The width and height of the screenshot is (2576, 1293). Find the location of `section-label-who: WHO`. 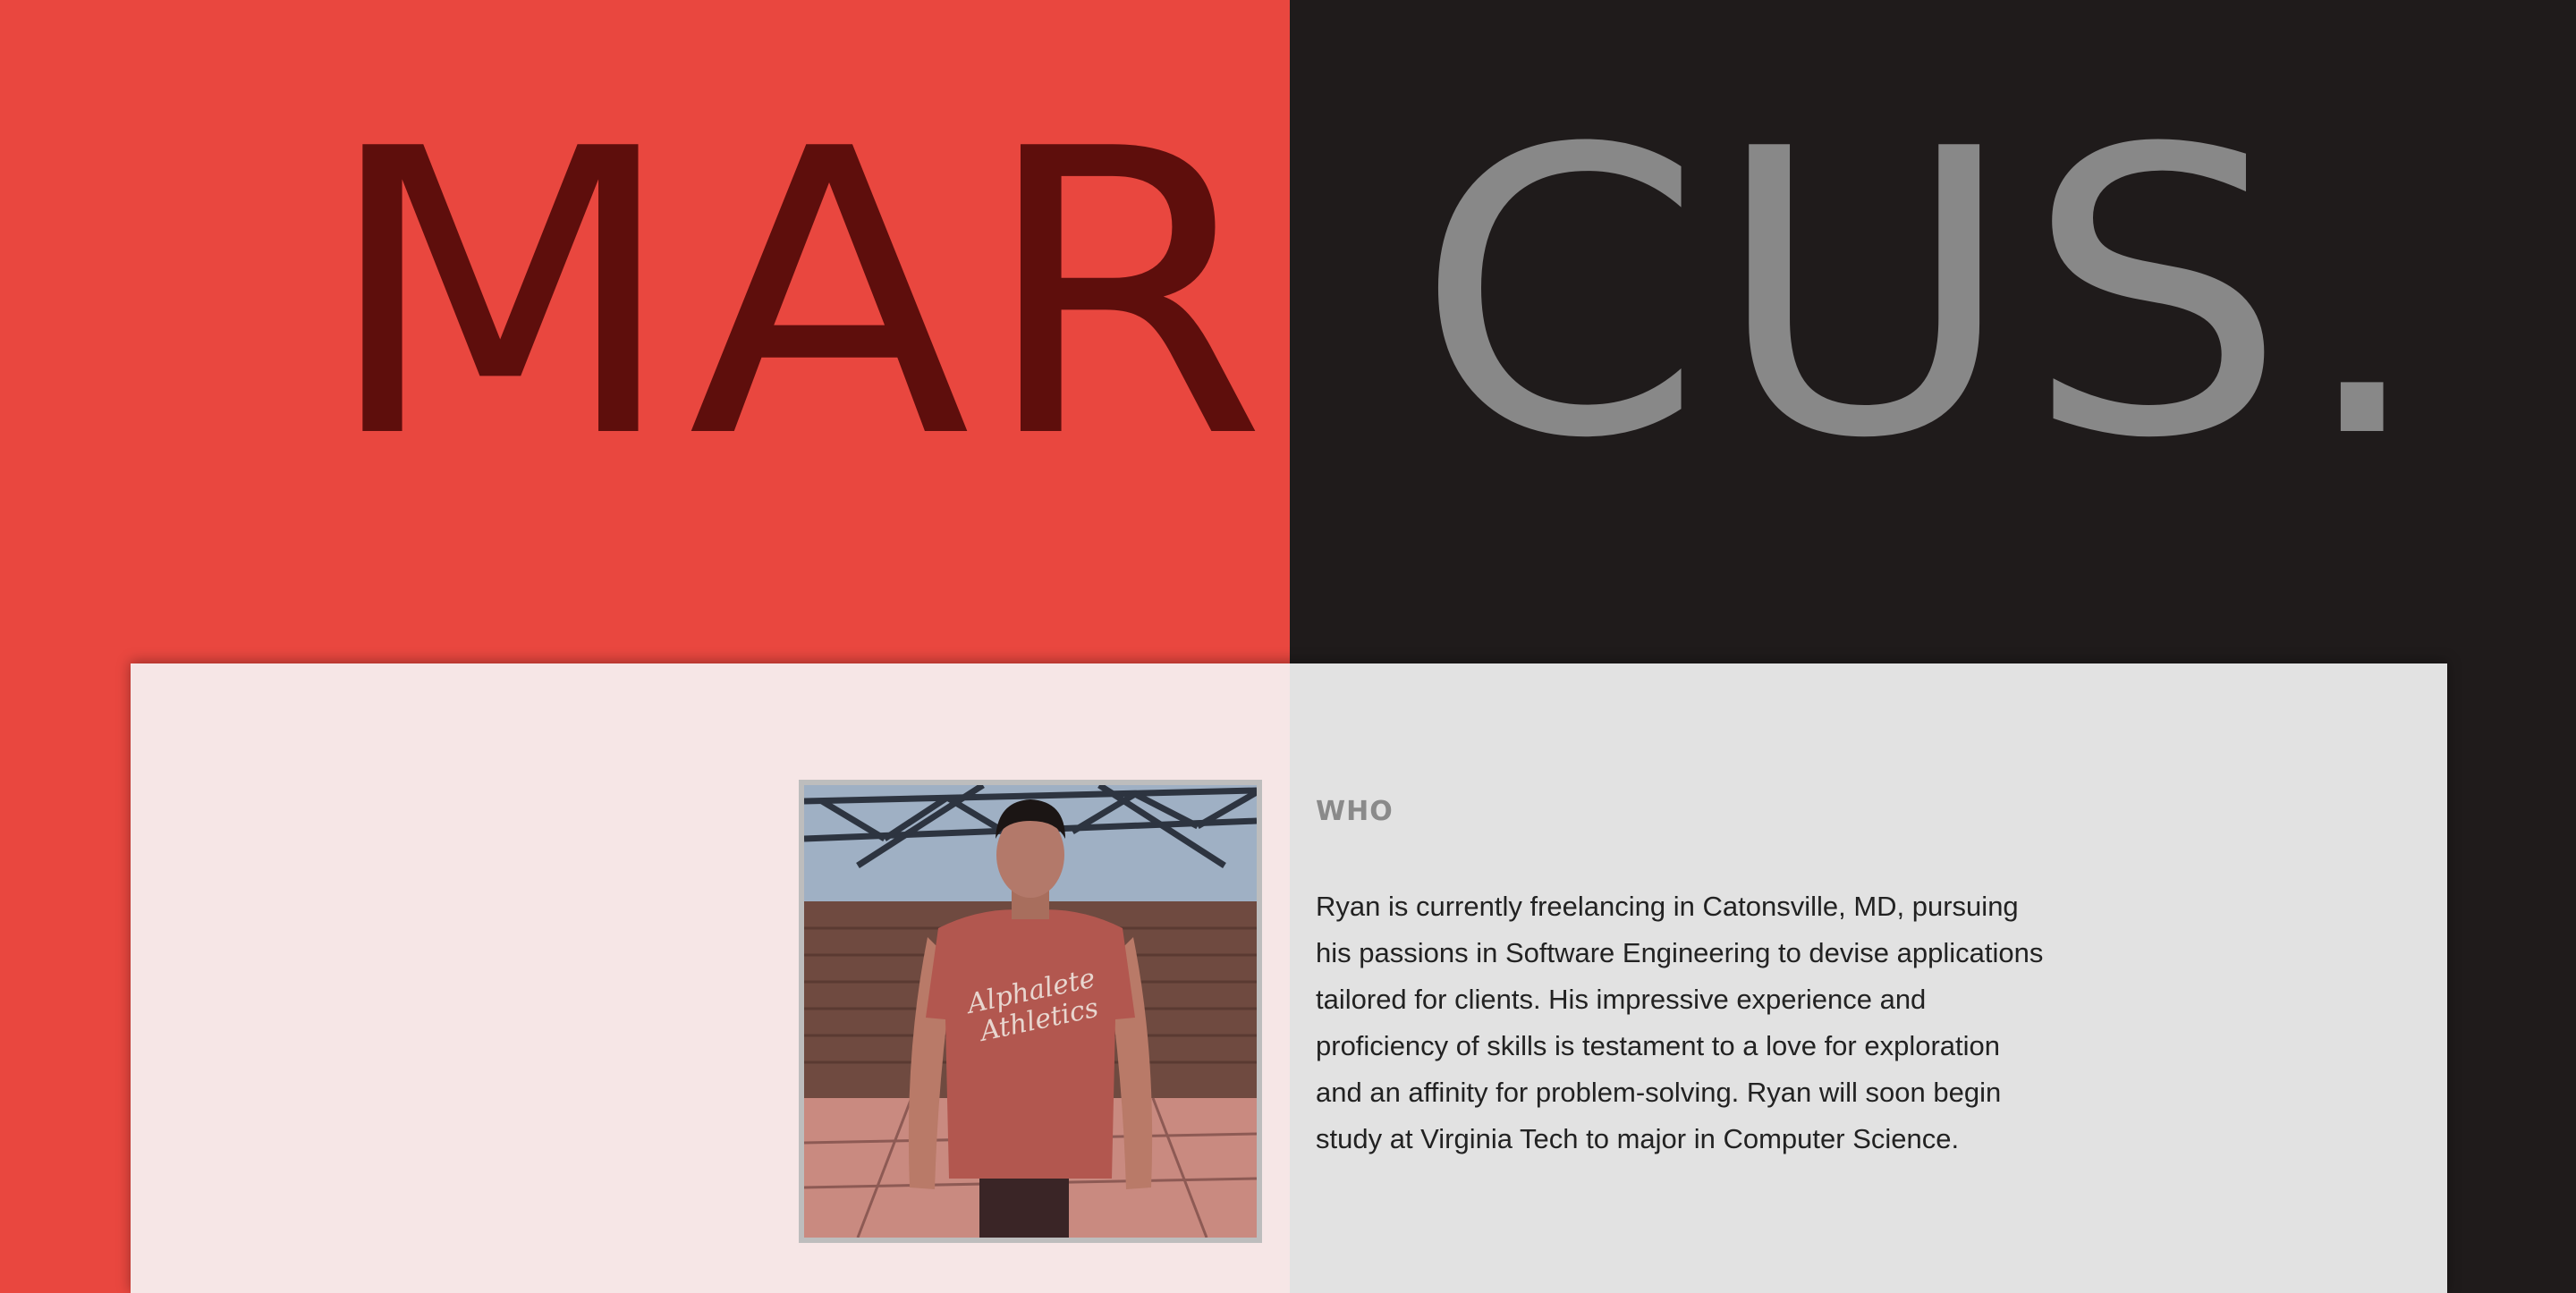

section-label-who: WHO is located at coordinates (1355, 812).